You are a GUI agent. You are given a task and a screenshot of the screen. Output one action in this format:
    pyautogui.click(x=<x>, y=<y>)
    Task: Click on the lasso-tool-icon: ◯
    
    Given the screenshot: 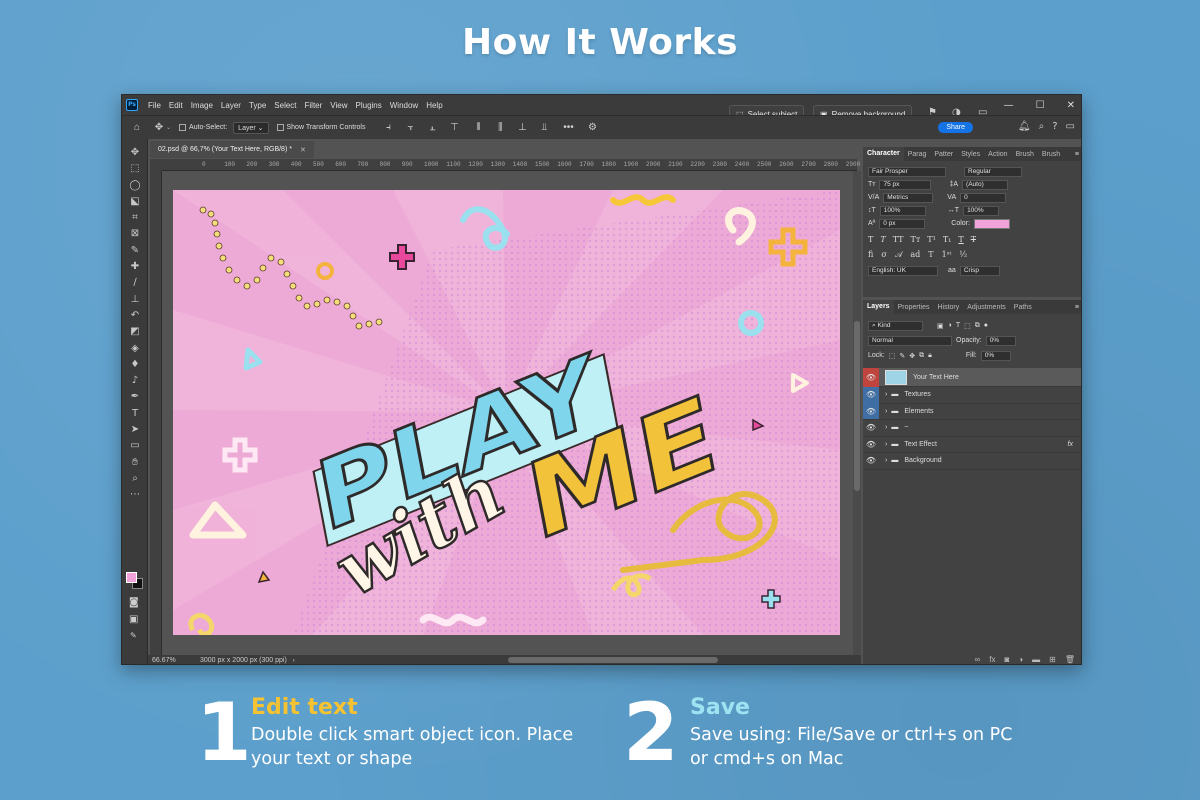 What is the action you would take?
    pyautogui.click(x=135, y=186)
    